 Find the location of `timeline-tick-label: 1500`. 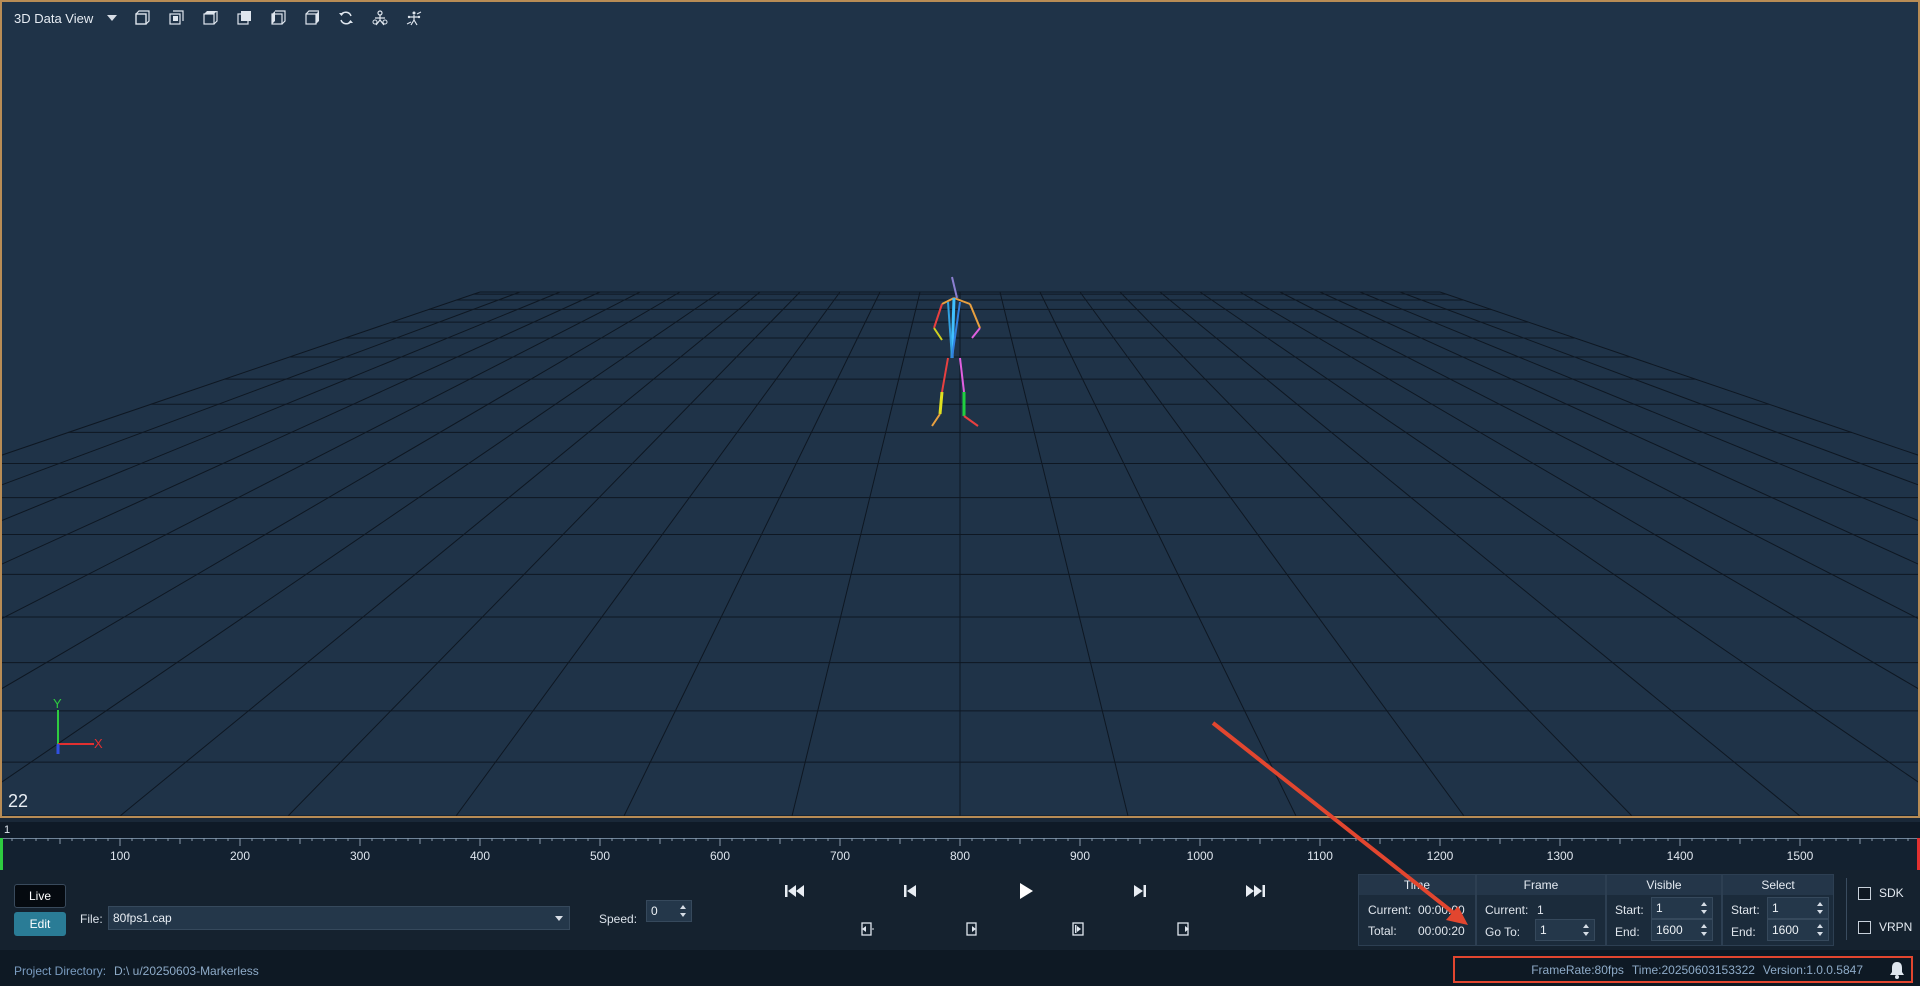

timeline-tick-label: 1500 is located at coordinates (1800, 856).